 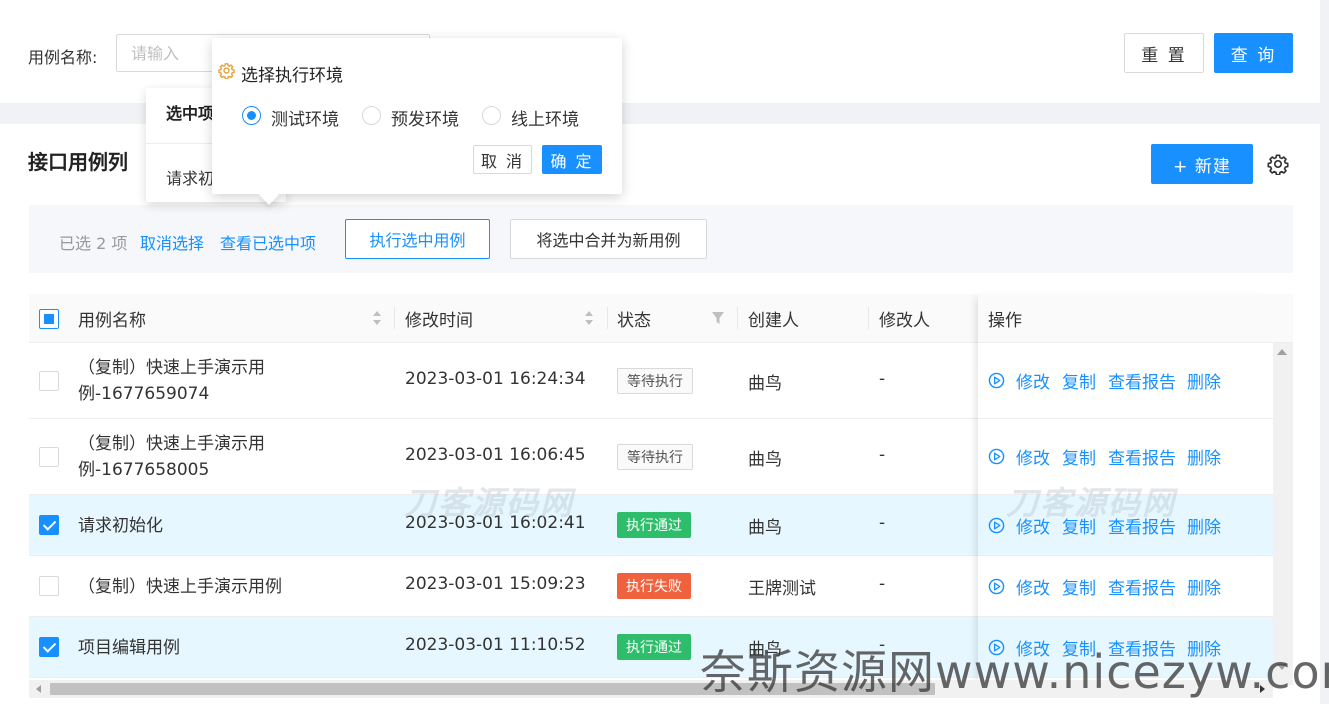 What do you see at coordinates (112, 318) in the screenshot?
I see `column-header-name: 用例名称` at bounding box center [112, 318].